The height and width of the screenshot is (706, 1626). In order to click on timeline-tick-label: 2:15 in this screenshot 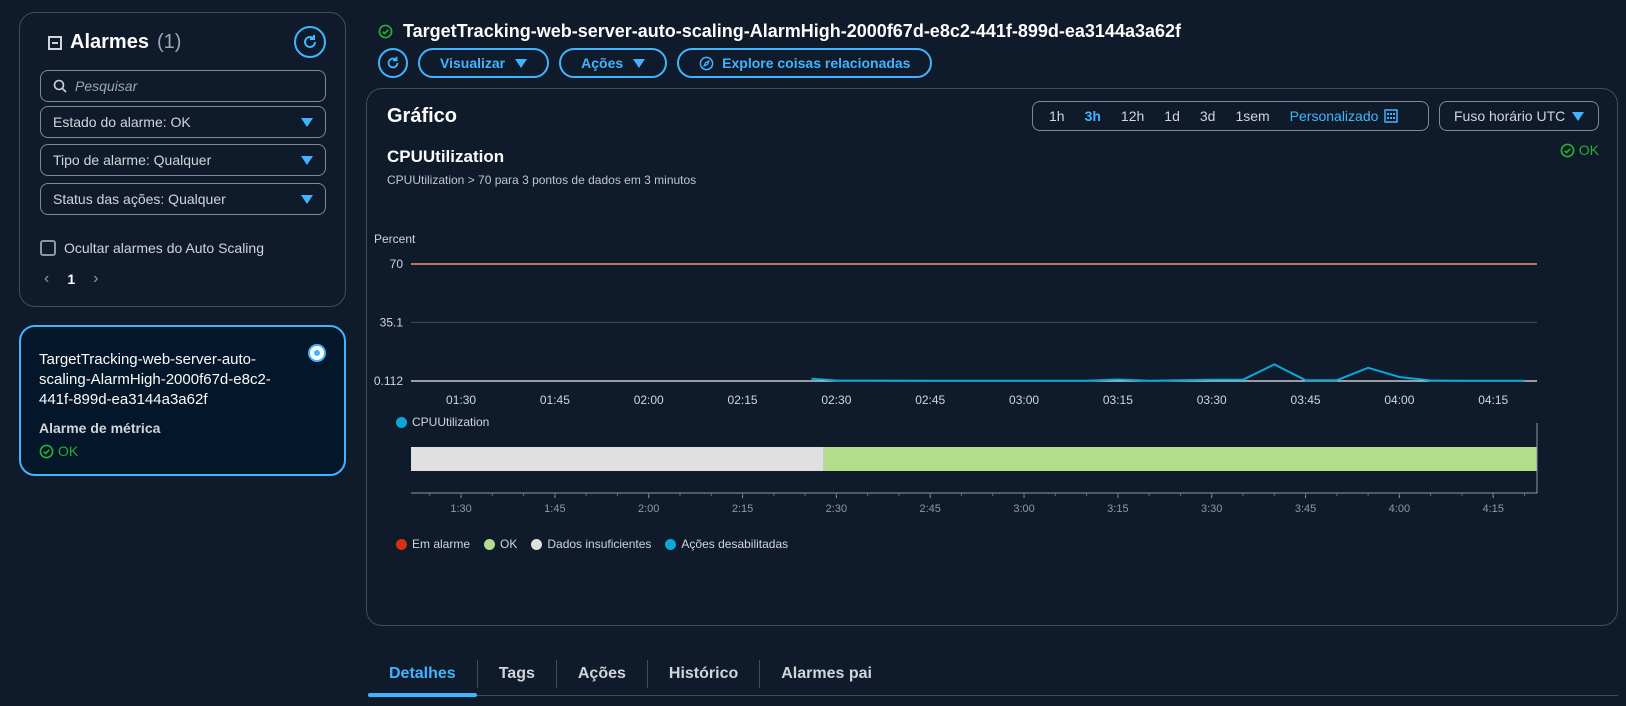, I will do `click(742, 509)`.